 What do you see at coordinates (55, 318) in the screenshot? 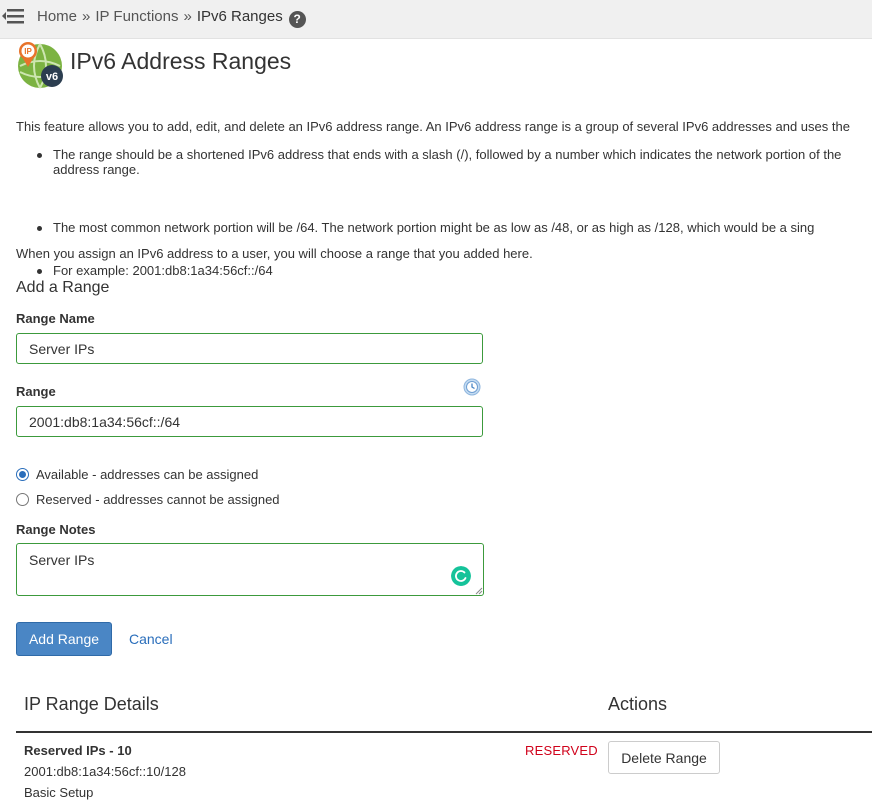
I see `range-name-label: Range Name` at bounding box center [55, 318].